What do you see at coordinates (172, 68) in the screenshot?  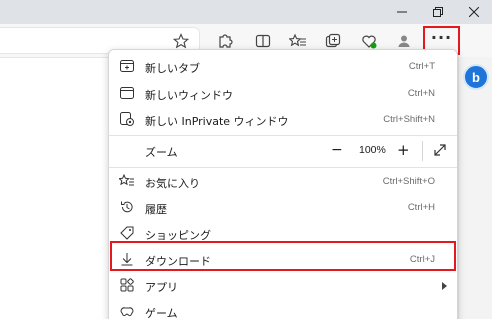 I see `menu-item-label: 新しいタブ` at bounding box center [172, 68].